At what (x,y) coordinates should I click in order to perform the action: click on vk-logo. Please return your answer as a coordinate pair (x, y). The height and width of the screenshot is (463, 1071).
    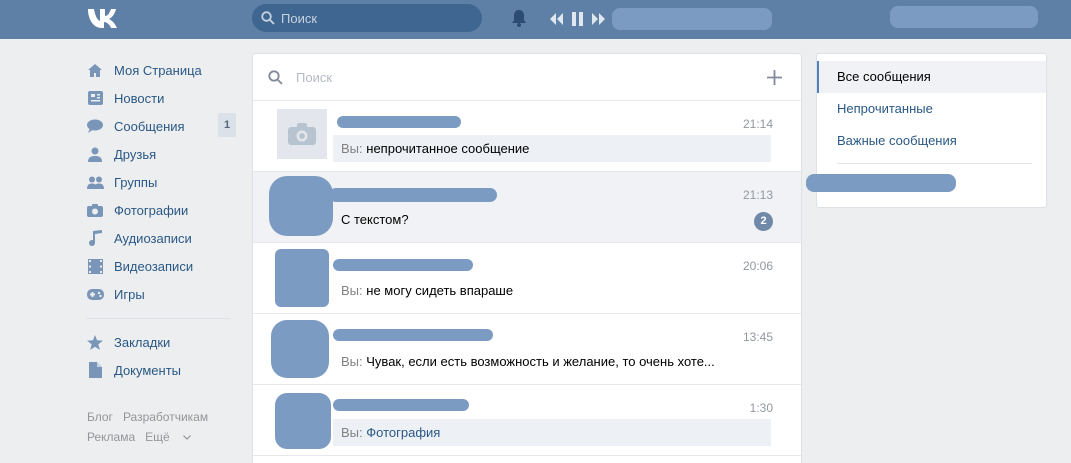
    Looking at the image, I should click on (104, 18).